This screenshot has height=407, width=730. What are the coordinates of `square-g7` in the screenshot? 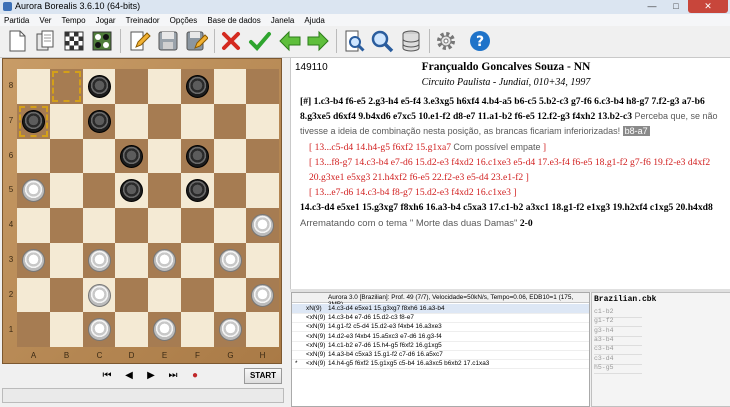 It's located at (230, 121).